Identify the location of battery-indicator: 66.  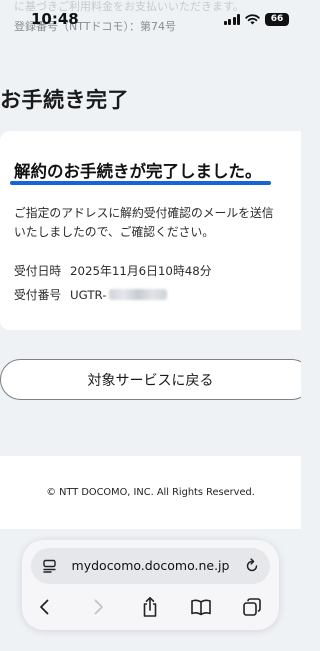
(277, 19).